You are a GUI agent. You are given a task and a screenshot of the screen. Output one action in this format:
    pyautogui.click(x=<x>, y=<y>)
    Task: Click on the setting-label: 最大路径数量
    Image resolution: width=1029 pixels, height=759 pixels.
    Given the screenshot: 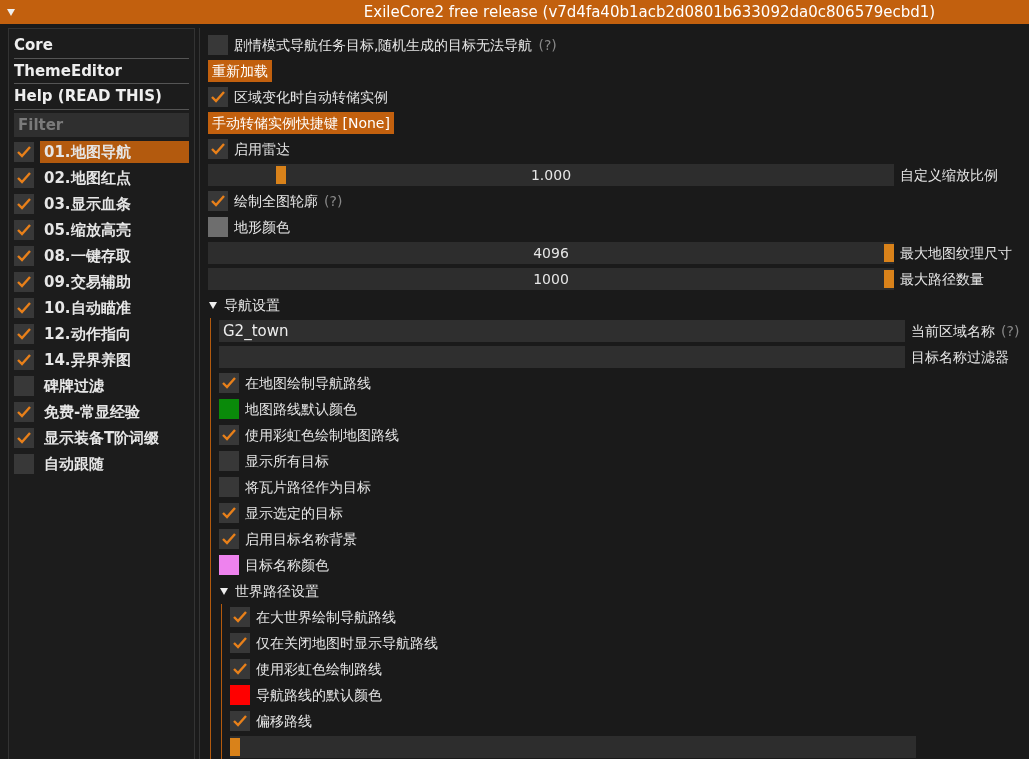 What is the action you would take?
    pyautogui.click(x=942, y=279)
    